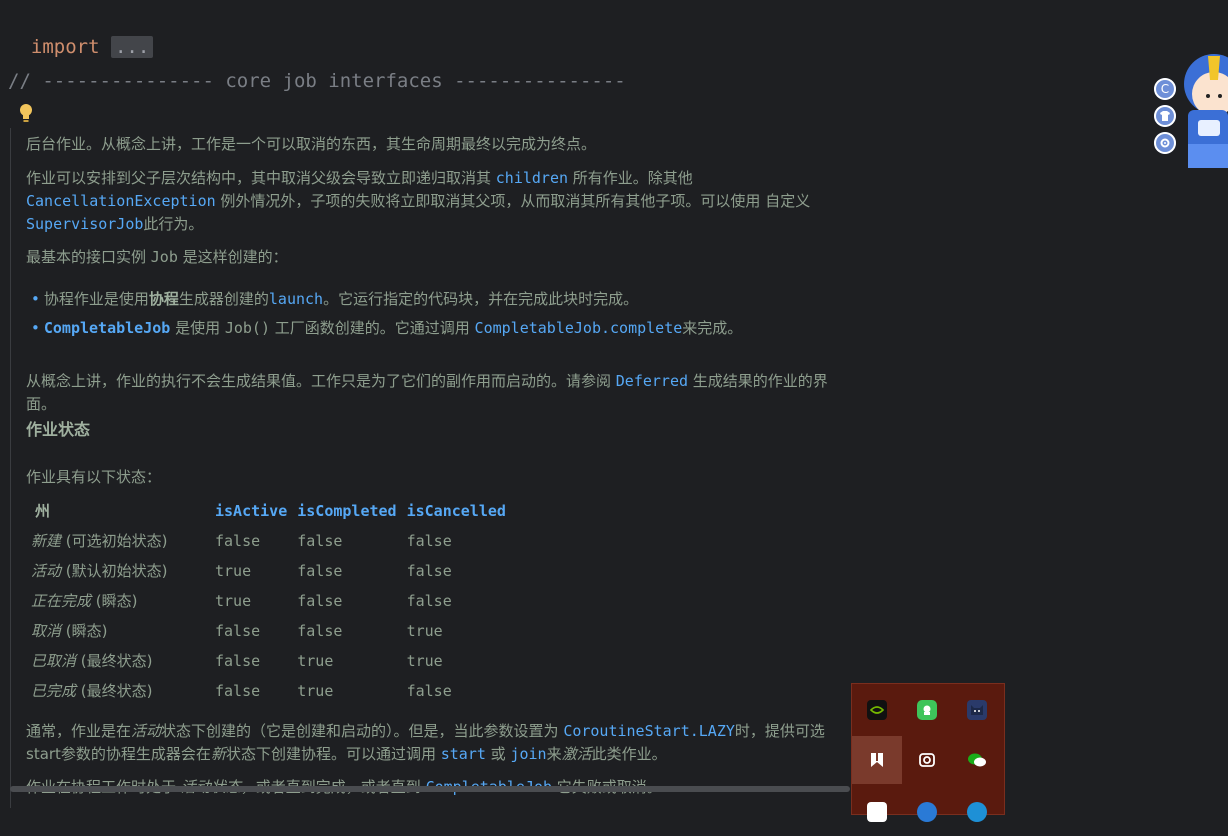 This screenshot has width=1228, height=836. I want to click on table-row: 取消 (瞬态) false false true, so click(237, 630).